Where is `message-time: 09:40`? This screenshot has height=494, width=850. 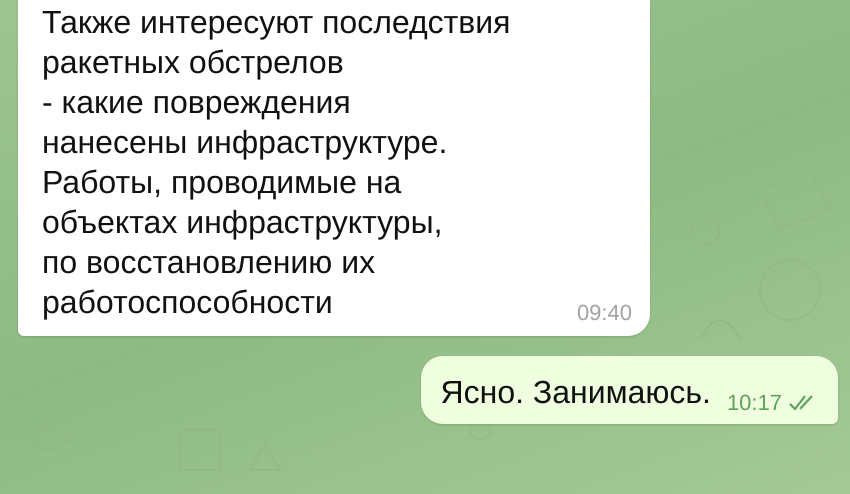 message-time: 09:40 is located at coordinates (604, 313).